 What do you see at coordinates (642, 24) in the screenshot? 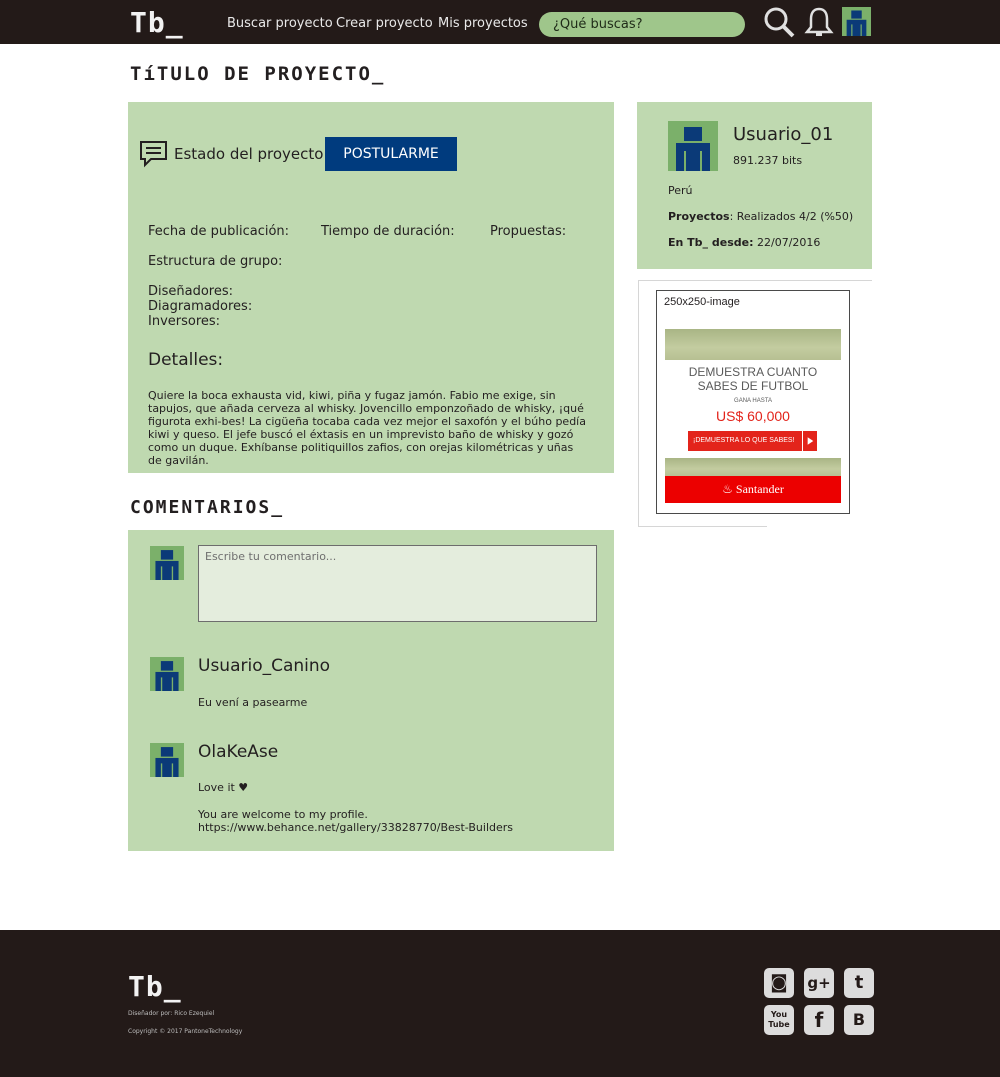
I see `search-input` at bounding box center [642, 24].